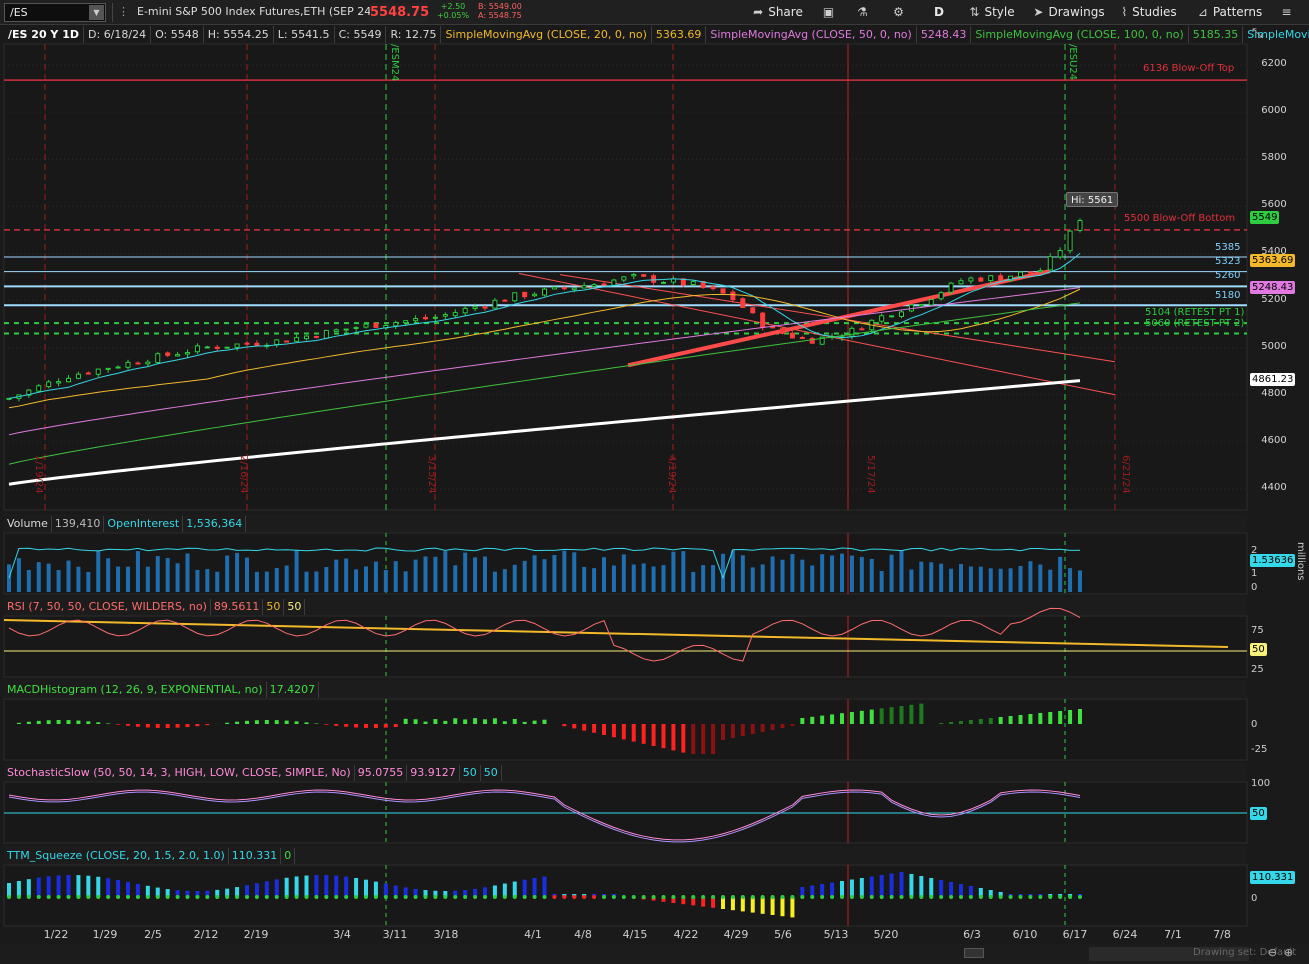 The image size is (1309, 964). Describe the element at coordinates (1274, 393) in the screenshot. I see `price-axis-label: 4800` at that location.